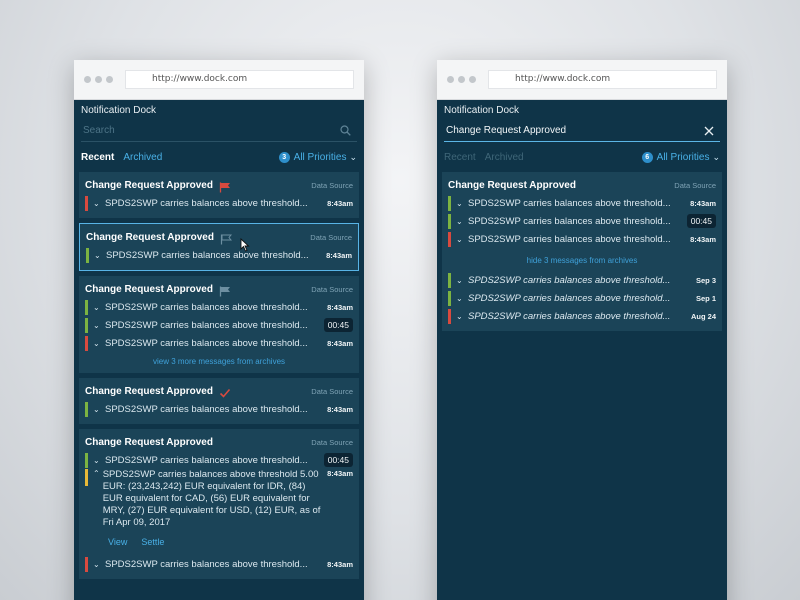 The height and width of the screenshot is (600, 800). Describe the element at coordinates (245, 247) in the screenshot. I see `mouse-cursor-icon` at that location.